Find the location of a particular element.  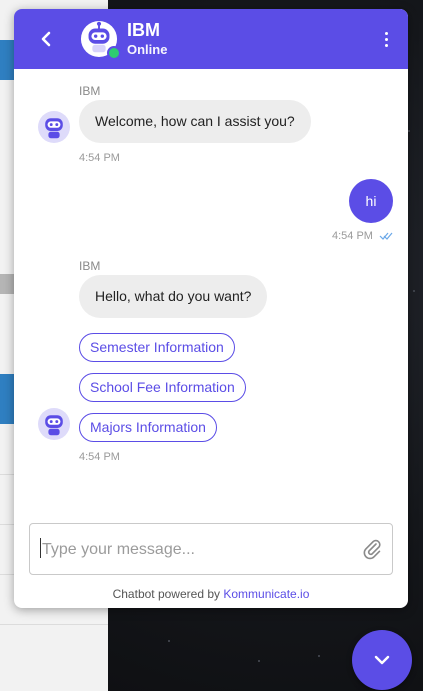

bot-status: Online is located at coordinates (147, 49).